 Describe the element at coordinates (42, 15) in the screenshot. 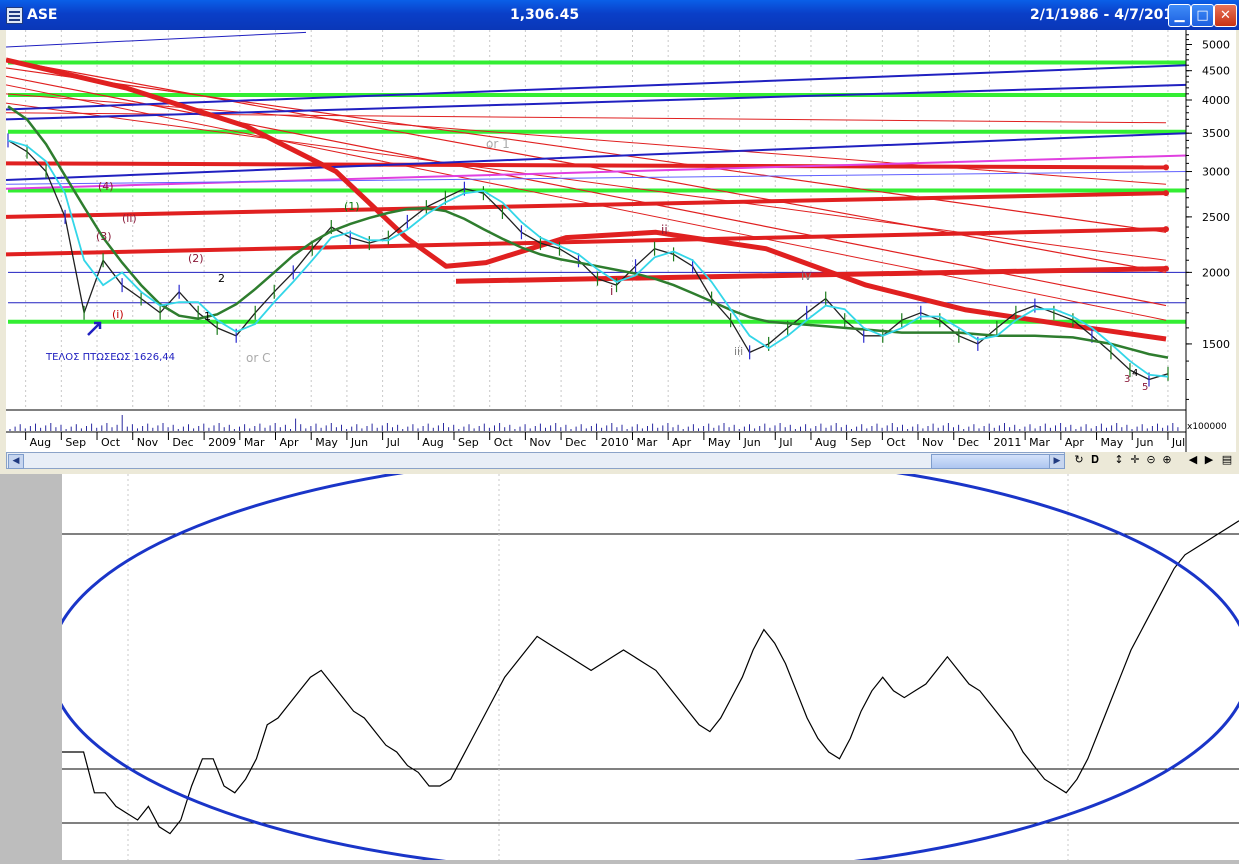

I see `window-title-symbol: ASE` at that location.